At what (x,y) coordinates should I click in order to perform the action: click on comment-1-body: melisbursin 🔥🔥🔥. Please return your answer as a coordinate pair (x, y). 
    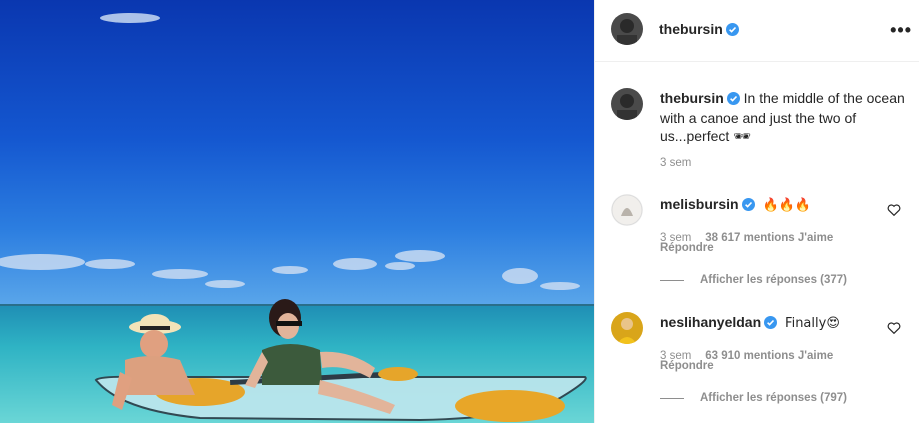
    Looking at the image, I should click on (735, 205).